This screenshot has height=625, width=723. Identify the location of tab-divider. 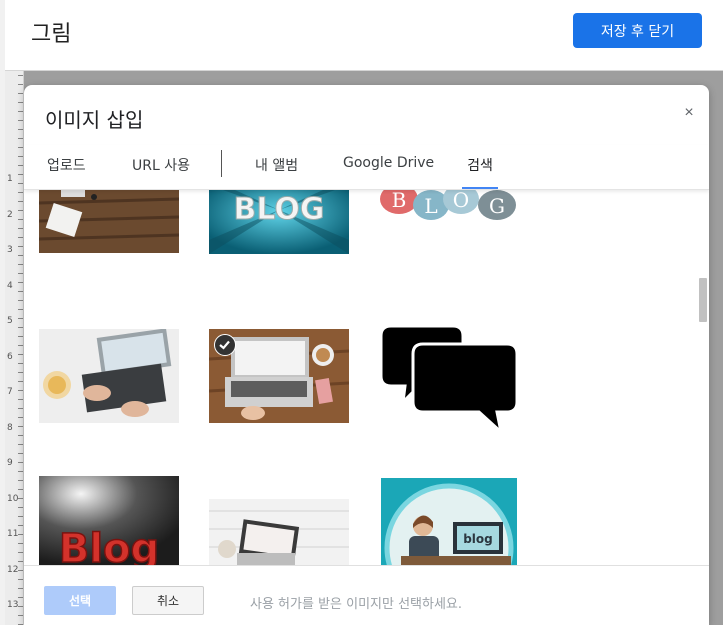
(221, 163).